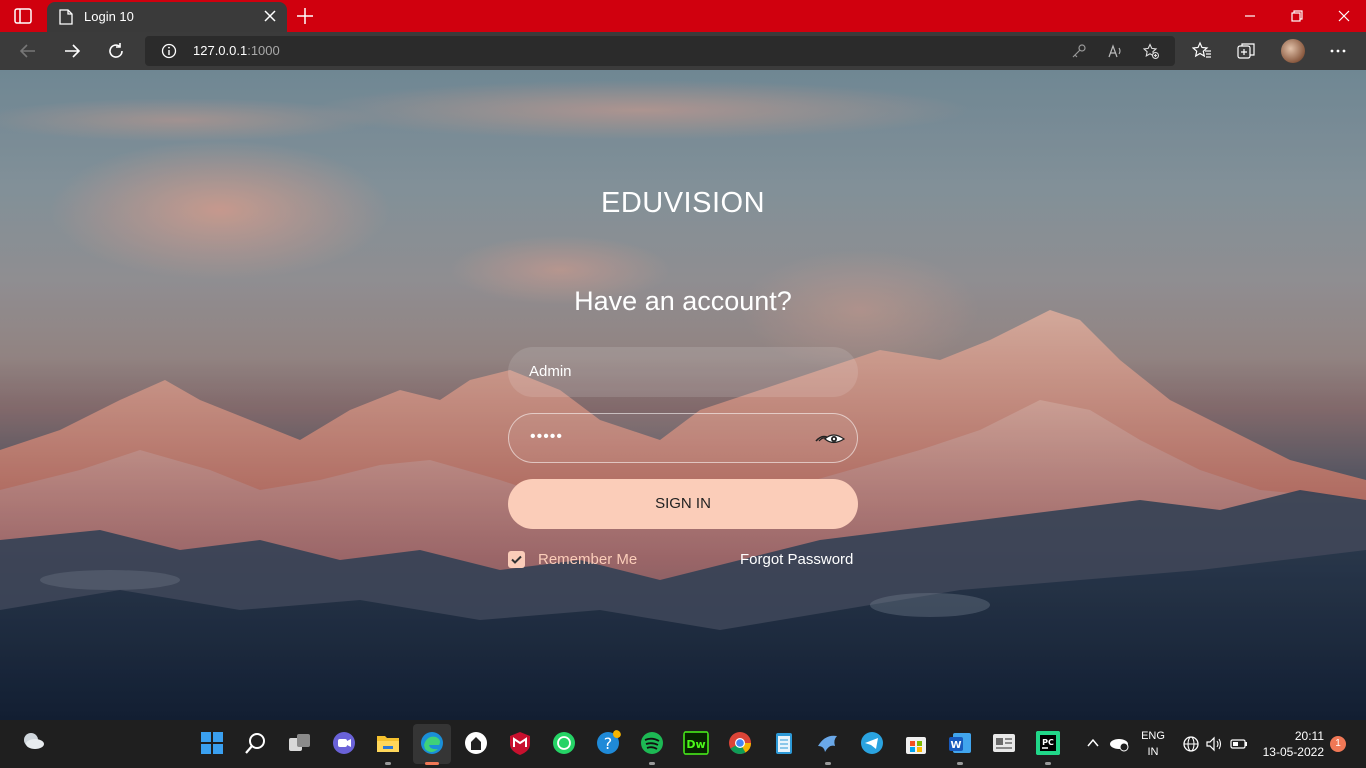 This screenshot has height=768, width=1366. I want to click on clock-date: 13-05-2022, so click(1298, 752).